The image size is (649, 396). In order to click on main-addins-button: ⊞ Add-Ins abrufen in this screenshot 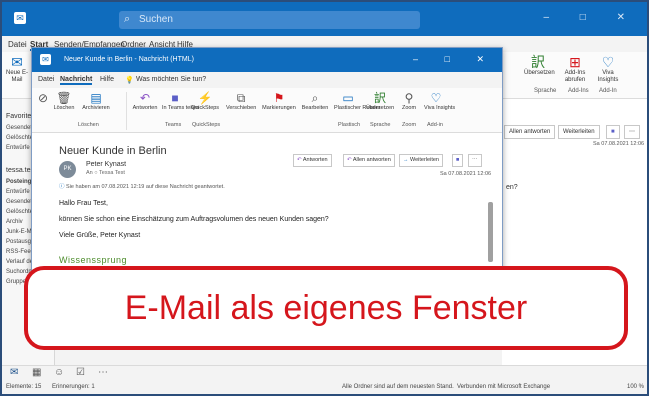, I will do `click(575, 69)`.